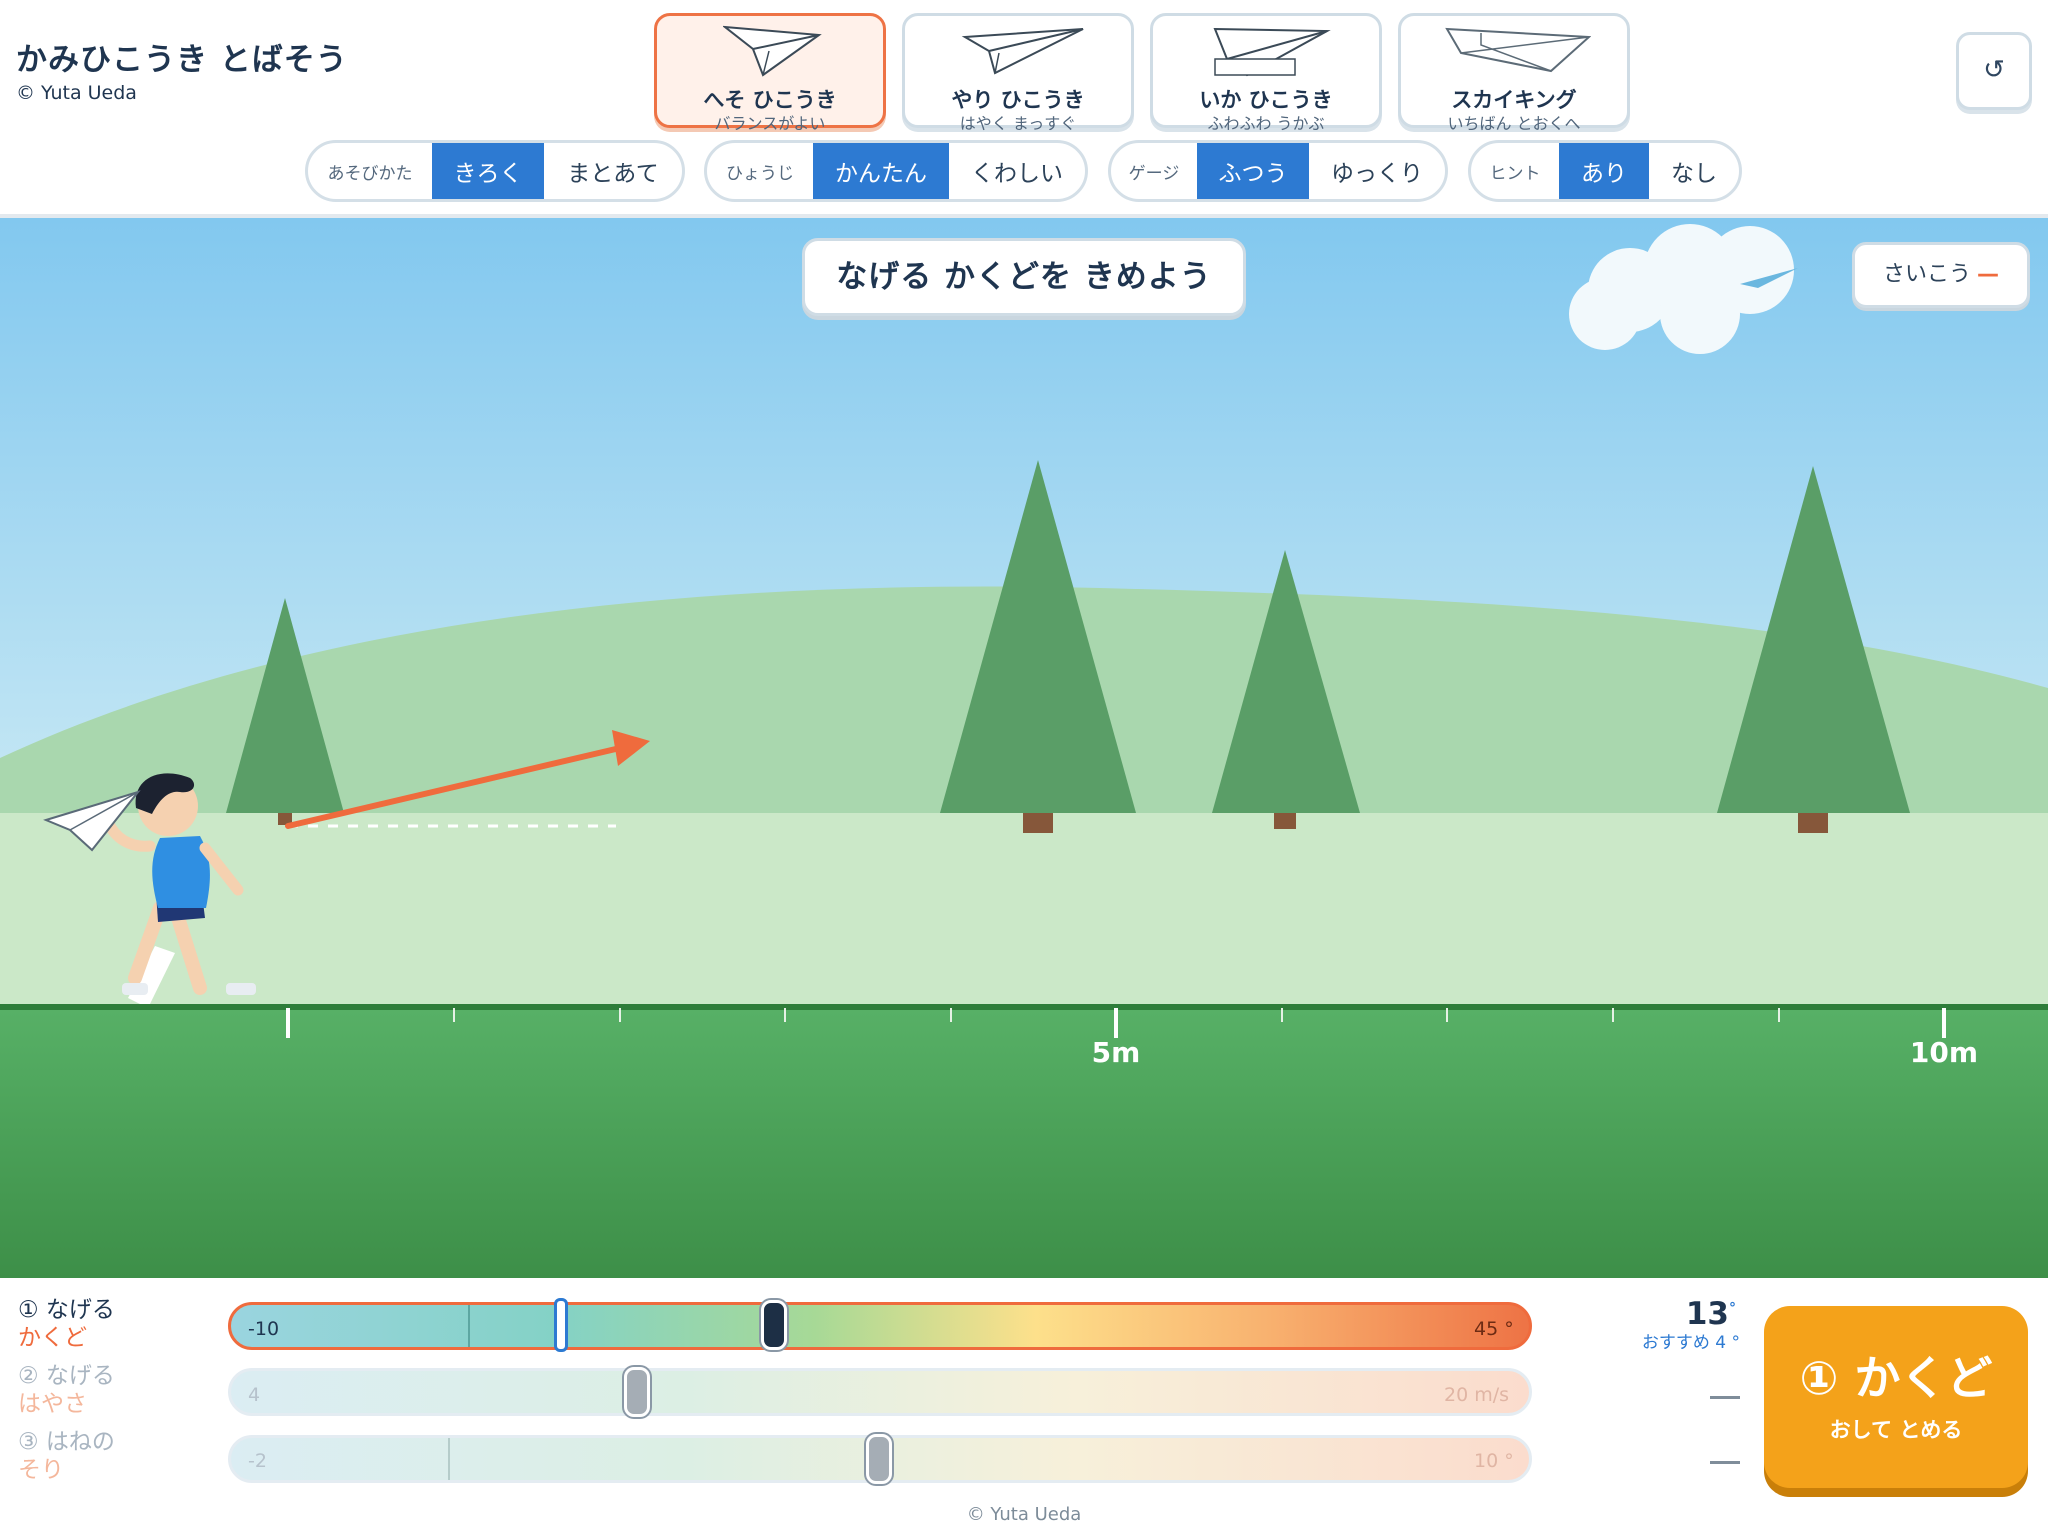 The height and width of the screenshot is (1536, 2048). I want to click on hint-option-on: あり, so click(1604, 171).